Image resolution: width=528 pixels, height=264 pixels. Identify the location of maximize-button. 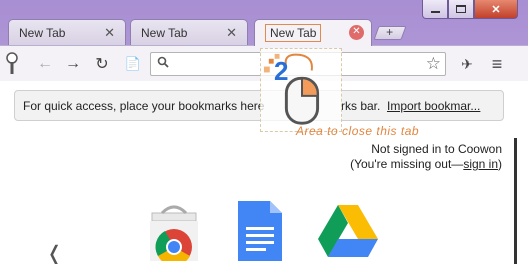
(461, 9).